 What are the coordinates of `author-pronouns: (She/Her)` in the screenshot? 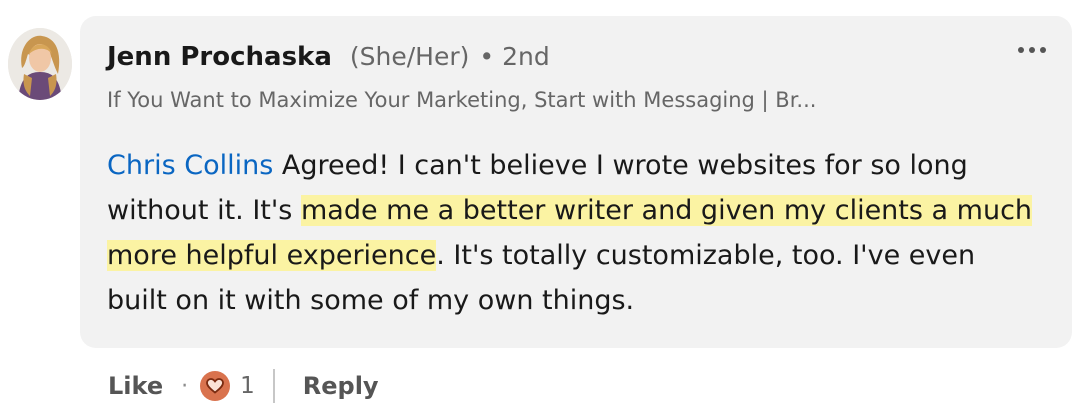 It's located at (409, 56).